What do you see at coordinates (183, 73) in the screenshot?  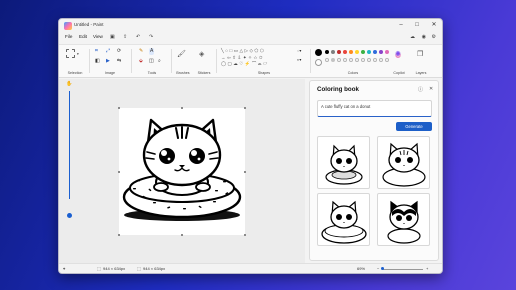 I see `group-label-brushes: Brushes` at bounding box center [183, 73].